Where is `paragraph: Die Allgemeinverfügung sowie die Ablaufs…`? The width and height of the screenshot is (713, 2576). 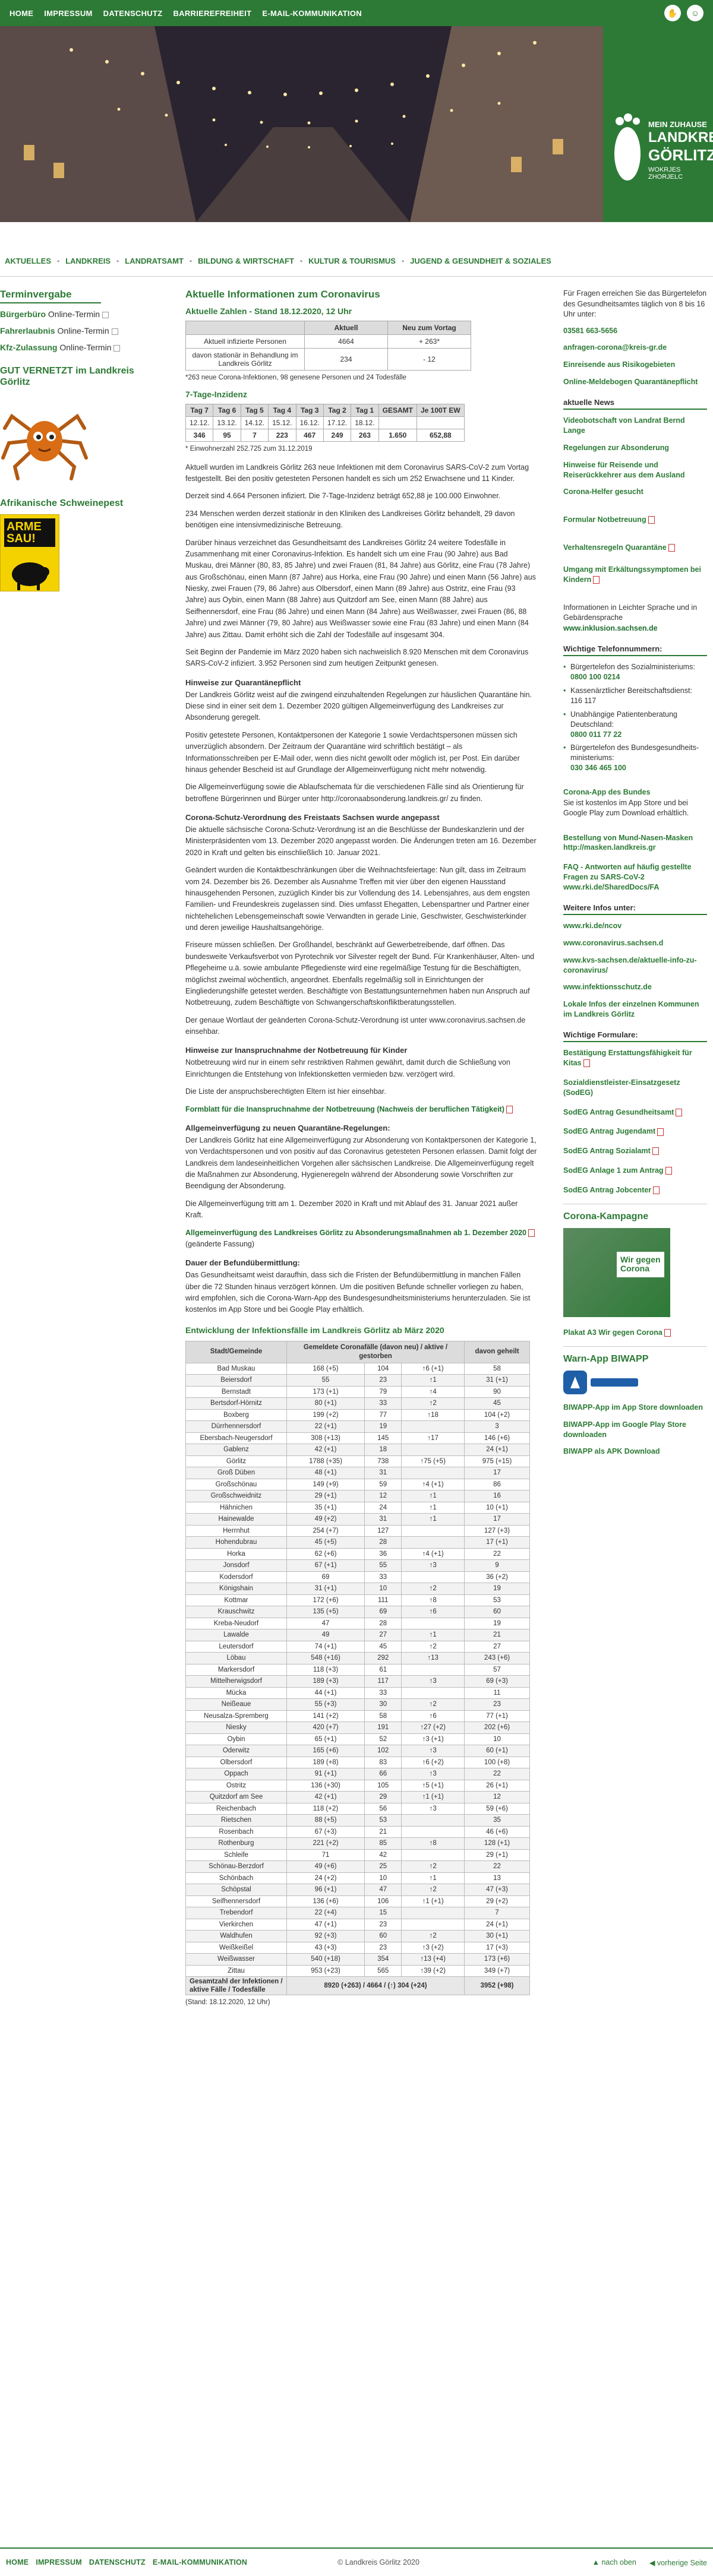 paragraph: Die Allgemeinverfügung sowie die Ablaufs… is located at coordinates (354, 793).